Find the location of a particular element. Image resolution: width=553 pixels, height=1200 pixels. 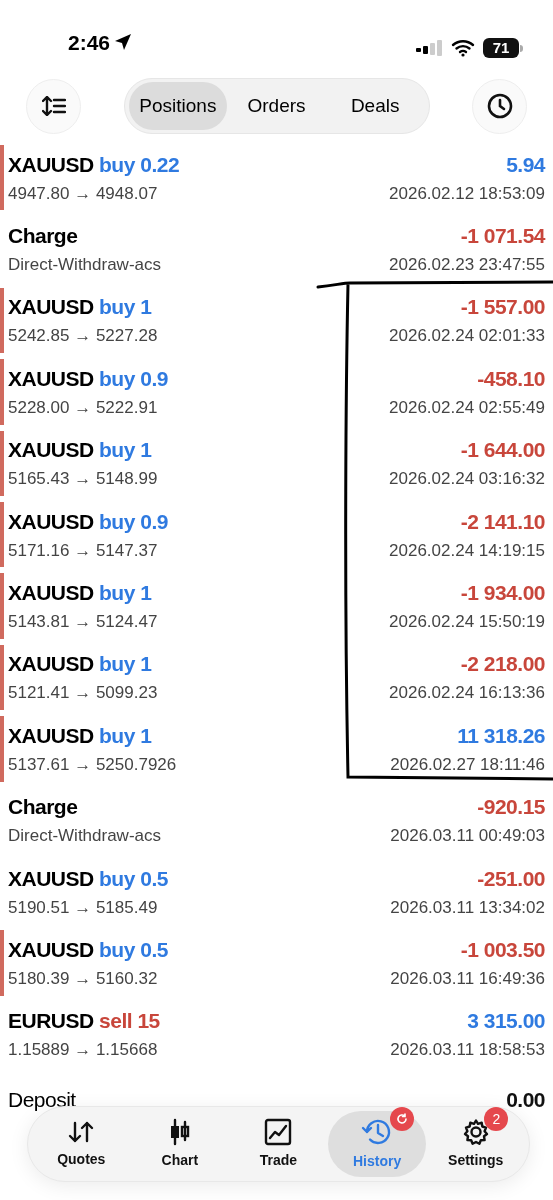

price-range: 5165.43 → 5148.99 is located at coordinates (83, 479).